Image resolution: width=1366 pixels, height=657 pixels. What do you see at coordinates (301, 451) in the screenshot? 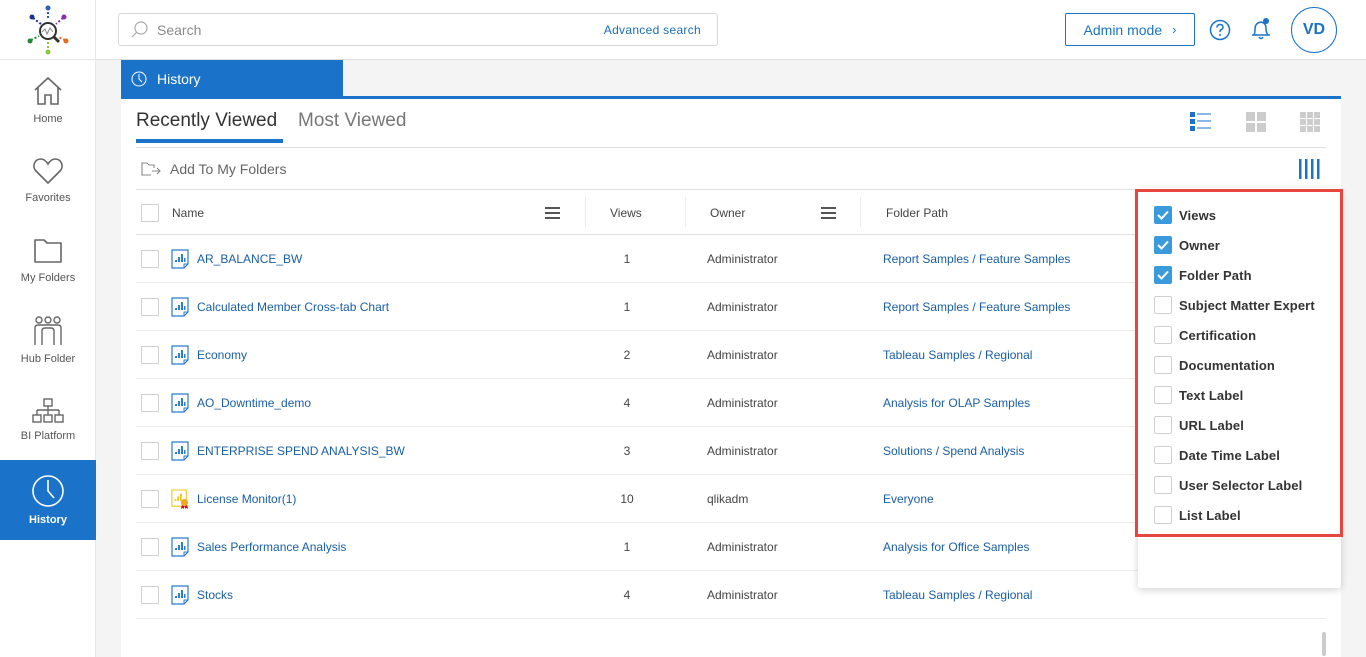
I see `report-name-link: ENTERPRISE SPEND ANALYSIS_BW` at bounding box center [301, 451].